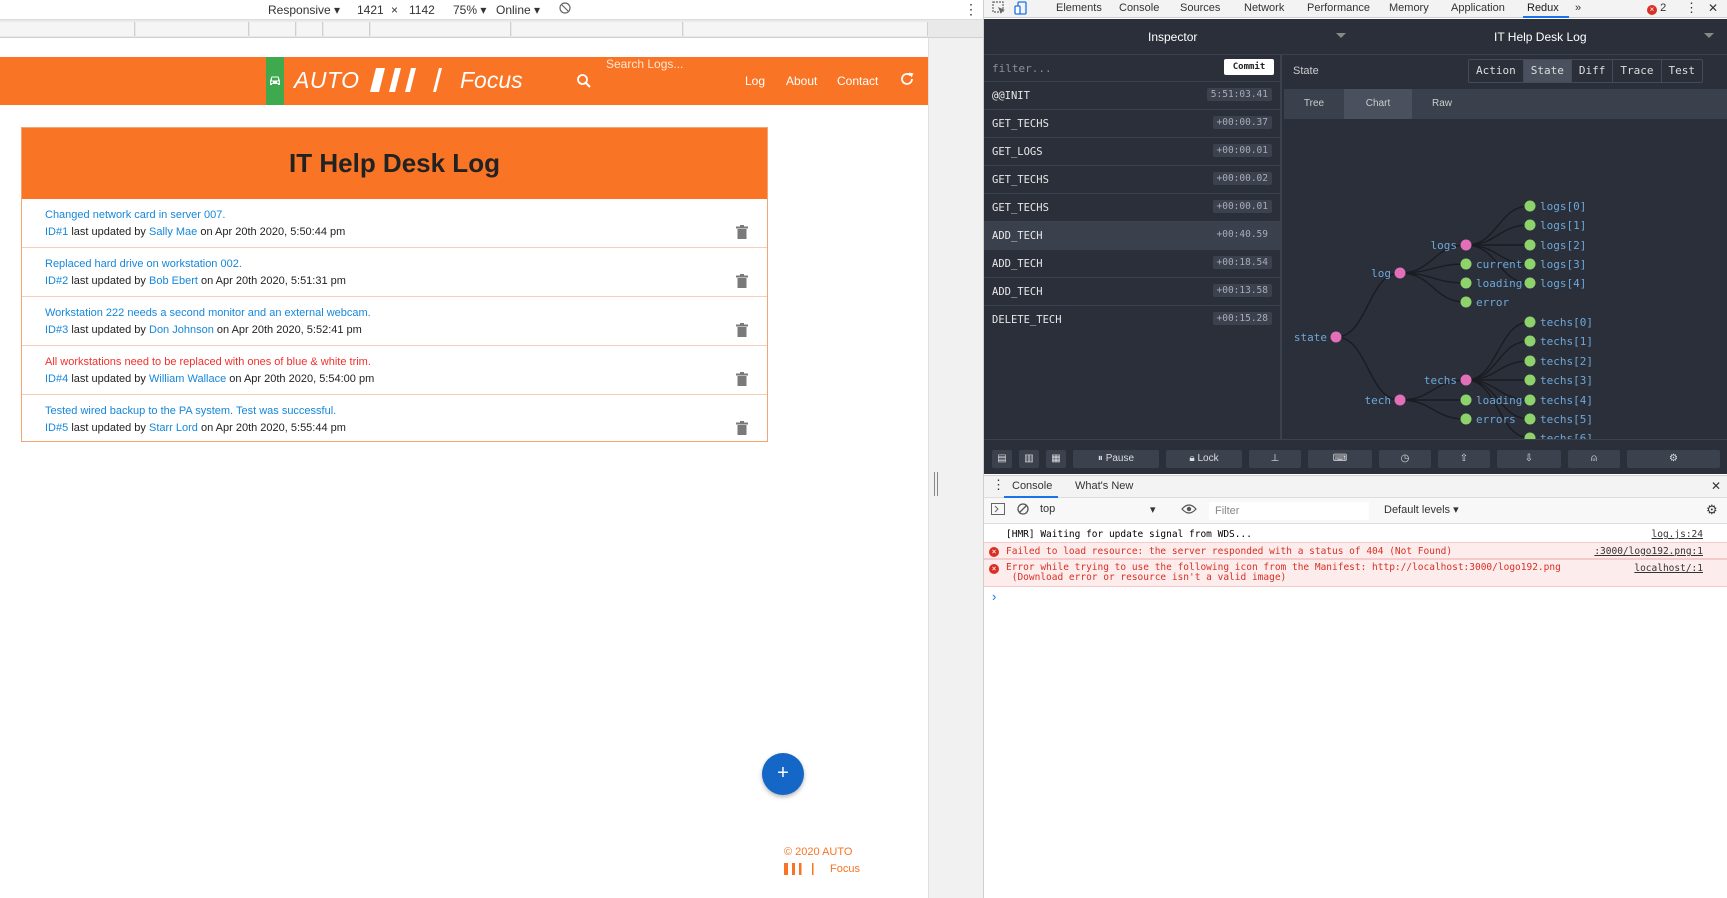  I want to click on device-select: Responsive ▾, so click(304, 10).